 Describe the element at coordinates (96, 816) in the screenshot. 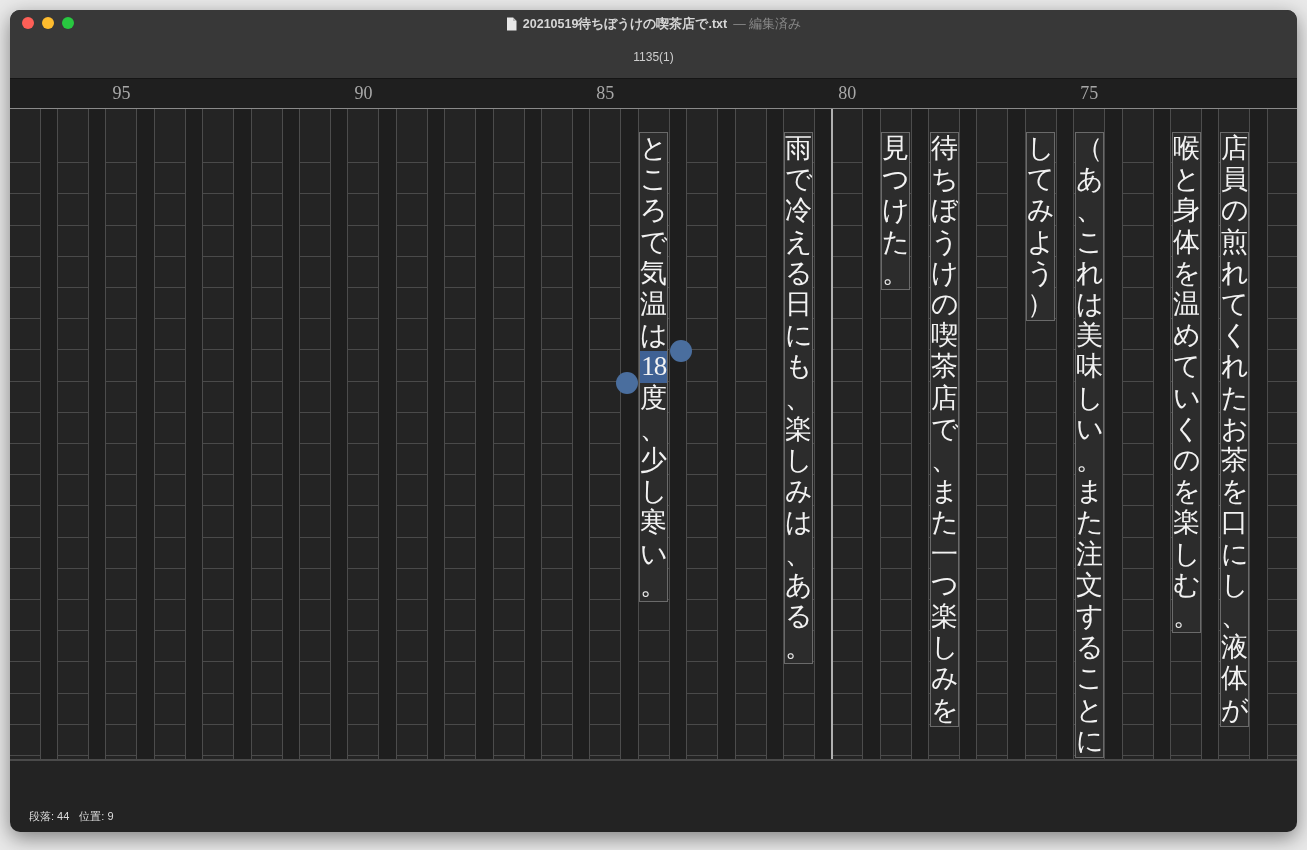

I see `position-status: 位置: 9` at that location.